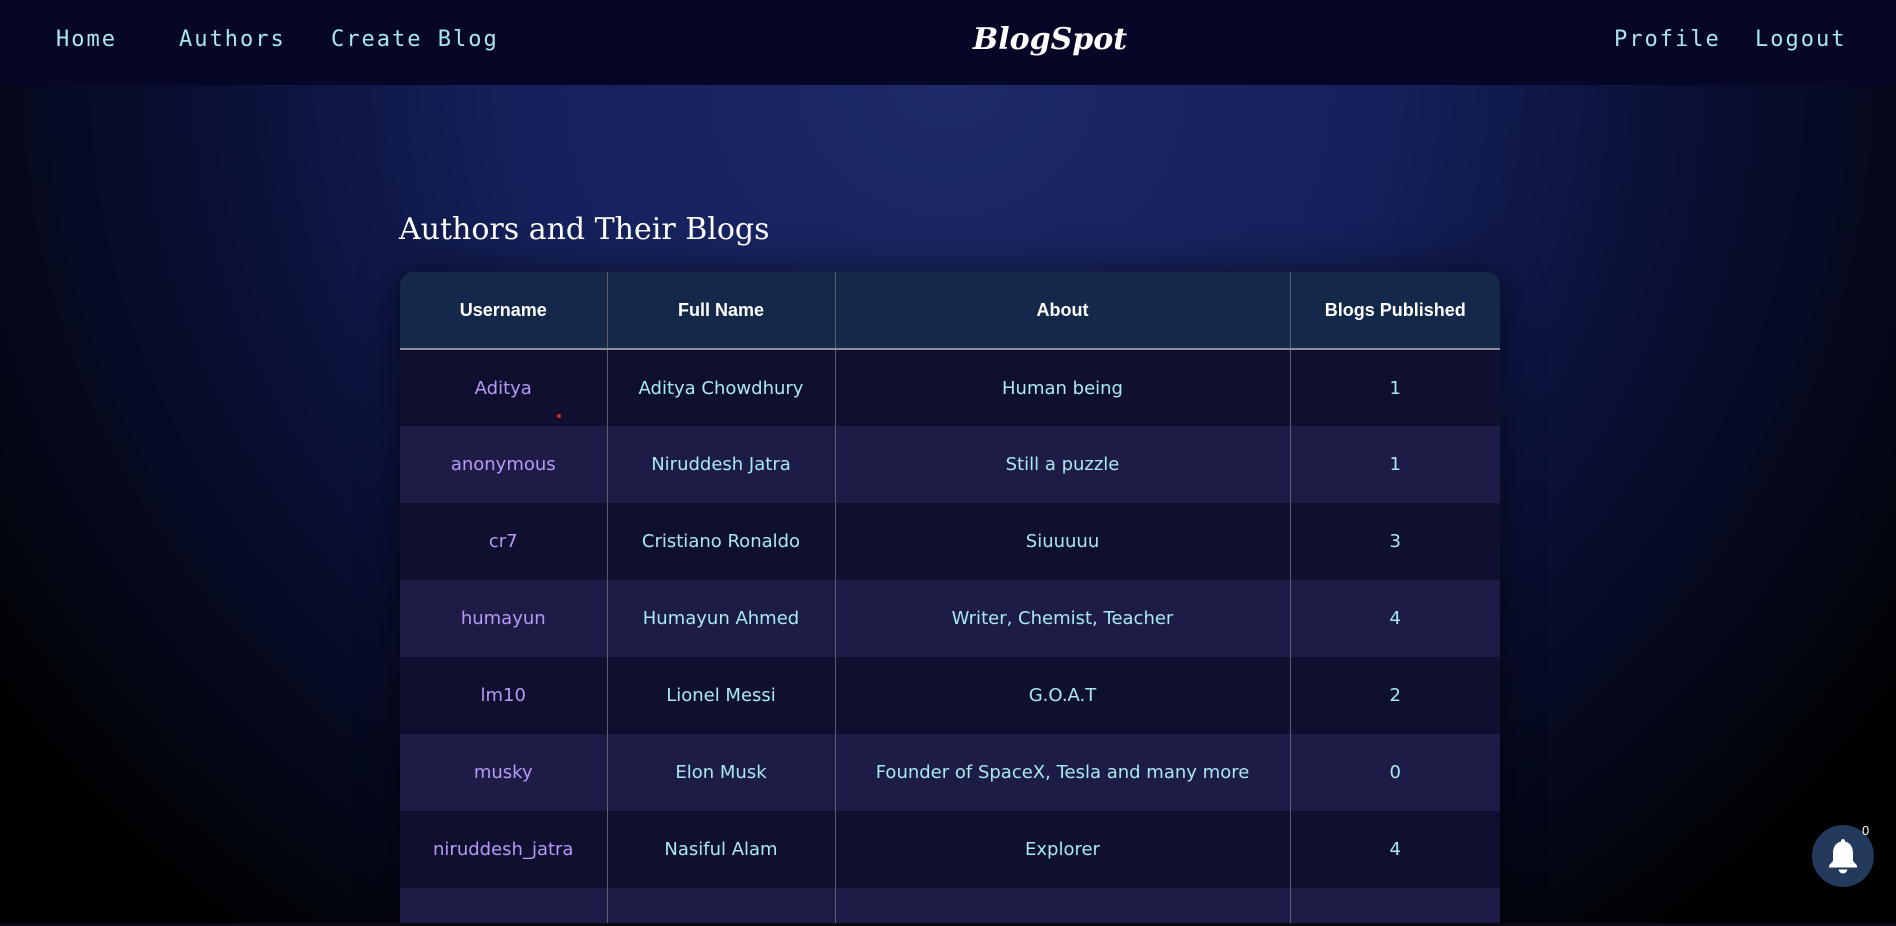 This screenshot has width=1896, height=926. I want to click on nav-create-blog-link: Create Blog, so click(415, 40).